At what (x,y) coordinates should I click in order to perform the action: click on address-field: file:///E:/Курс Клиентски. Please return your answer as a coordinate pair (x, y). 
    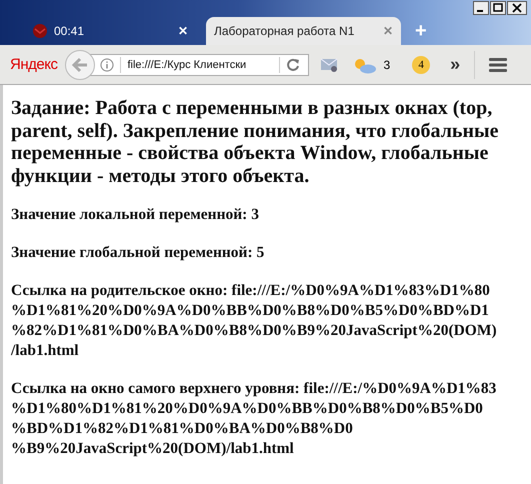
    Looking at the image, I should click on (199, 65).